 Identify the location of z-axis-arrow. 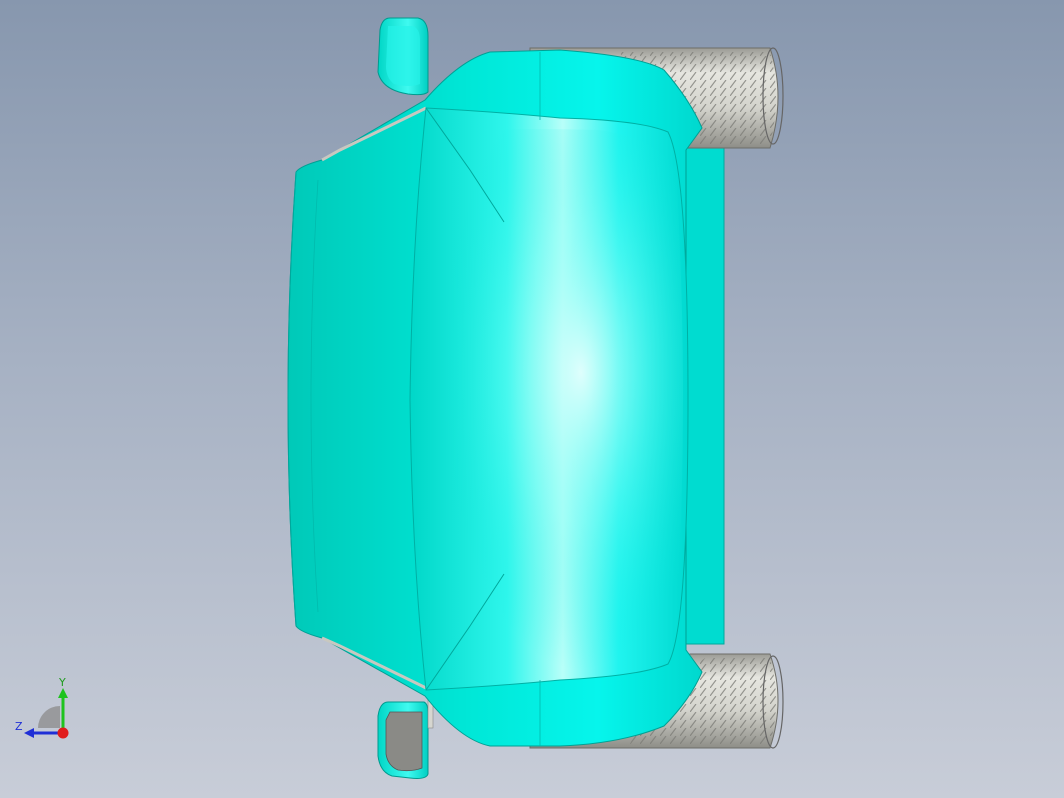
(29, 733).